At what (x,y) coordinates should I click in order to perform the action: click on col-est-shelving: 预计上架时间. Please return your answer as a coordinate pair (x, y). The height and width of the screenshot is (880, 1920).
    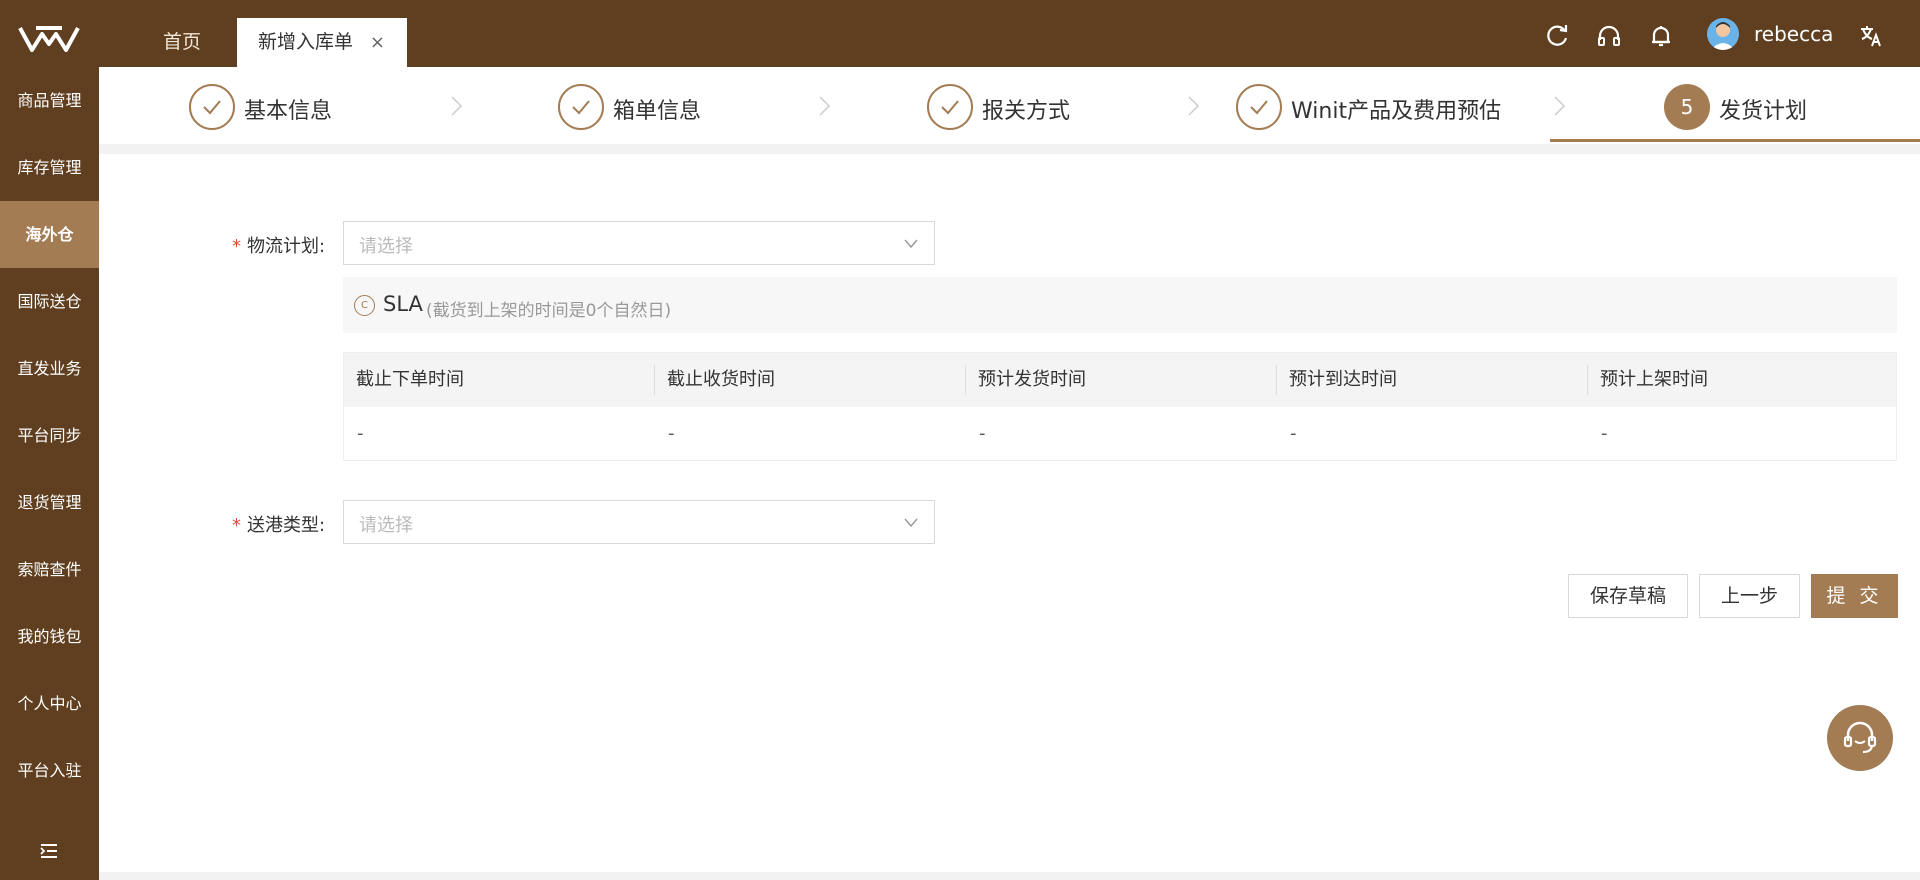
    Looking at the image, I should click on (1654, 379).